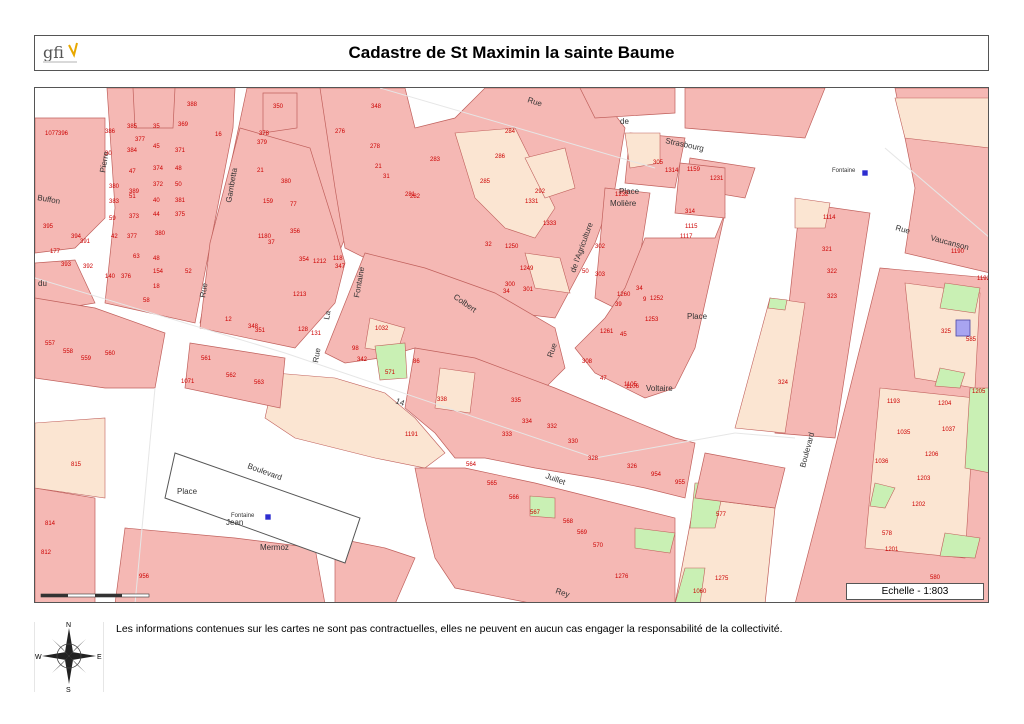  What do you see at coordinates (274, 547) in the screenshot?
I see `mermoz-label: Mermoz` at bounding box center [274, 547].